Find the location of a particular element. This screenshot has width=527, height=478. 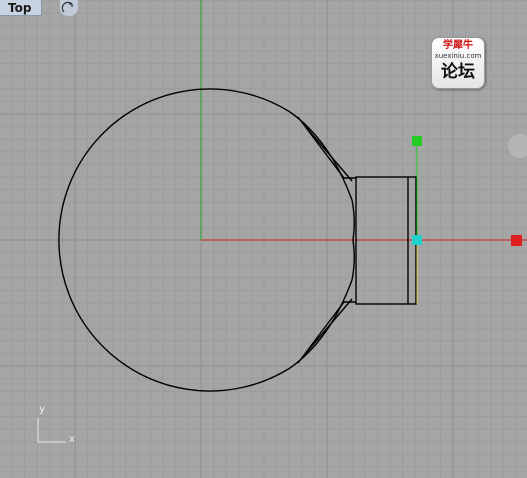

neck-upper-inner is located at coordinates (329, 154).